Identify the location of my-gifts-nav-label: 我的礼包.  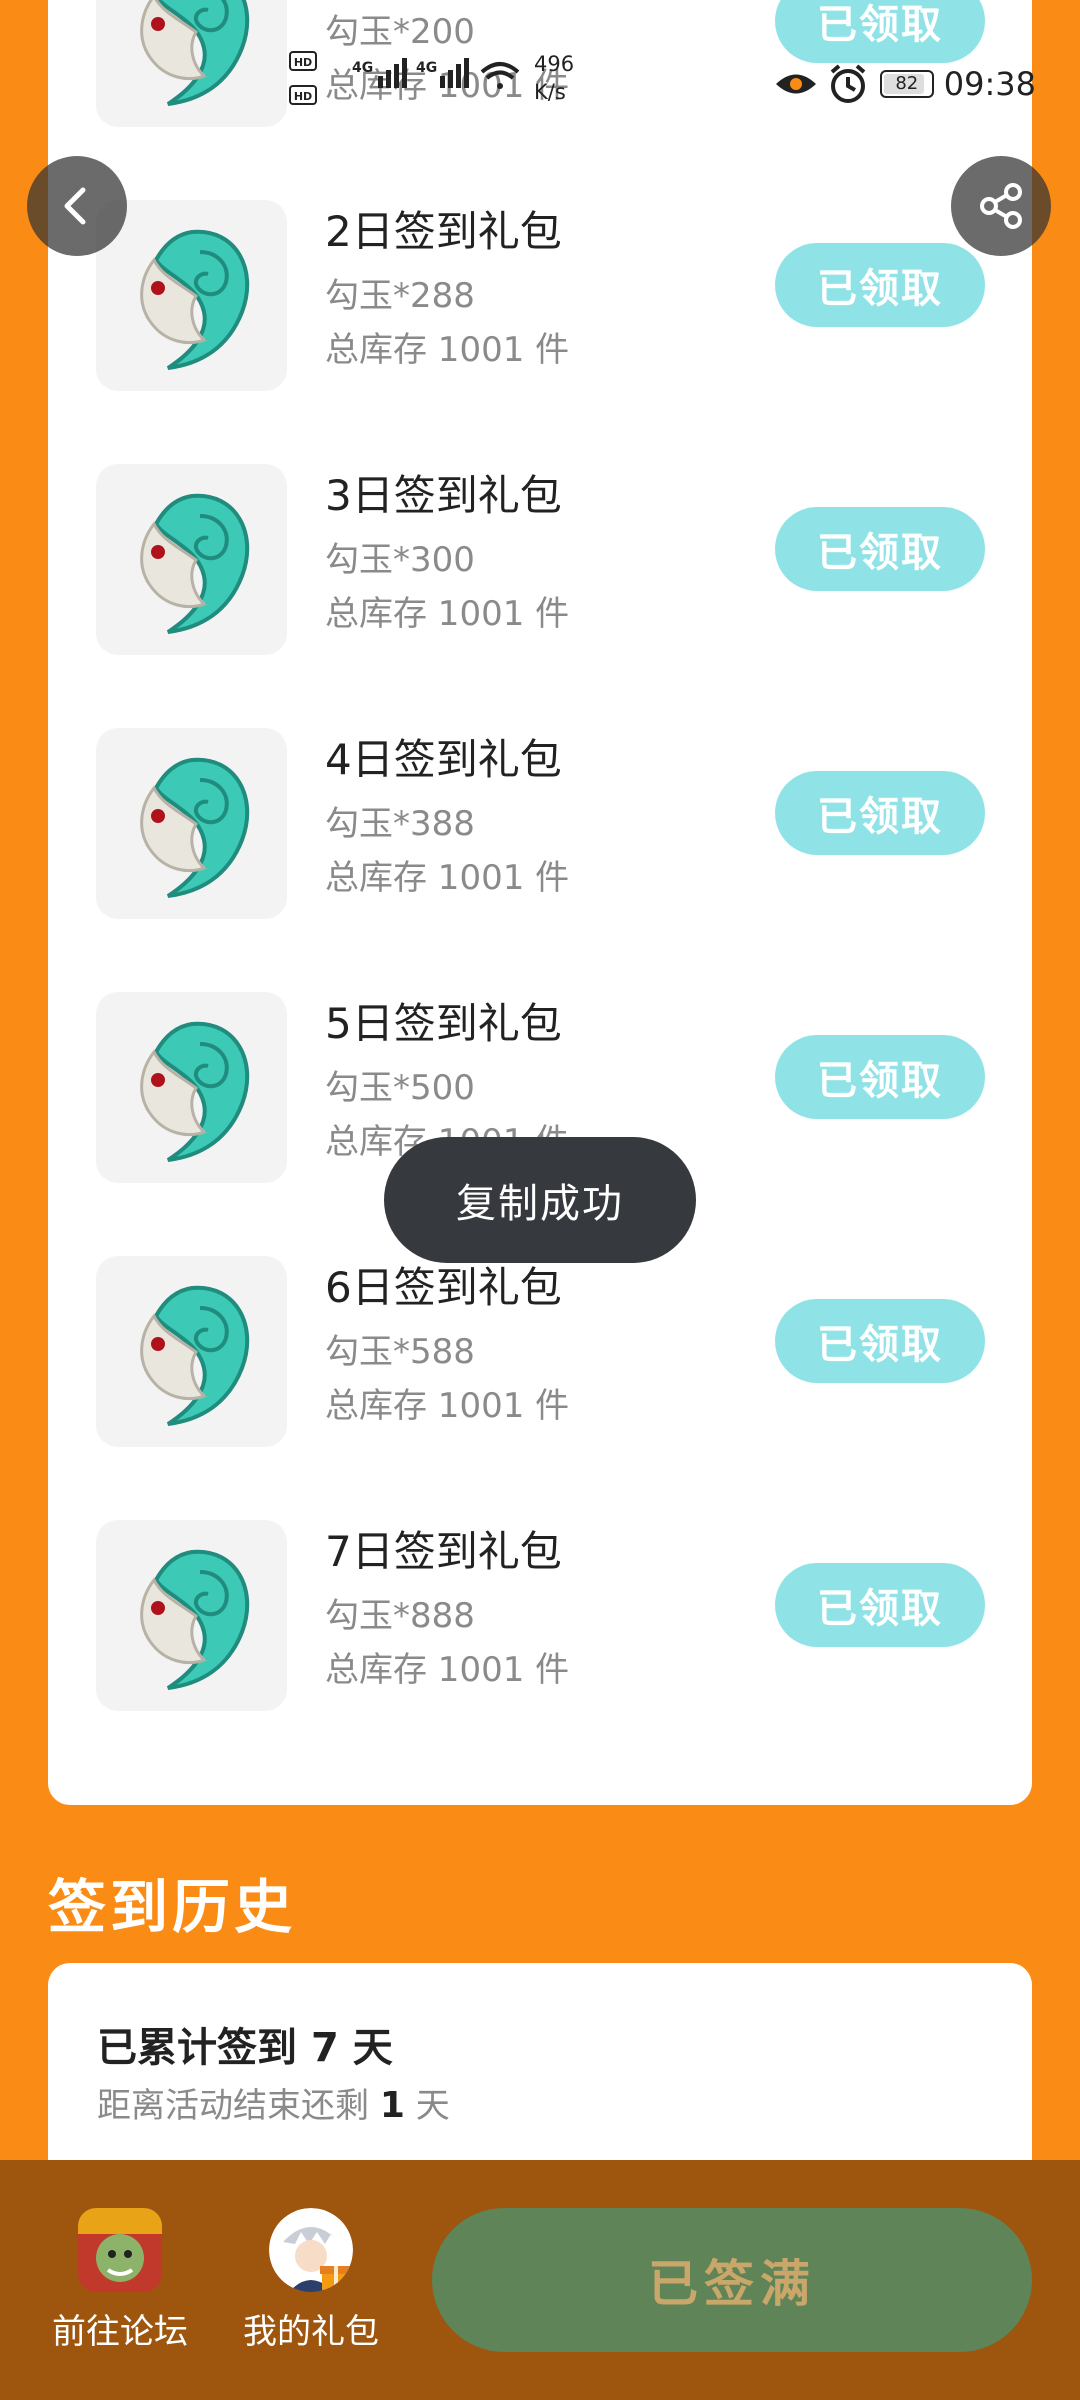
(311, 2332).